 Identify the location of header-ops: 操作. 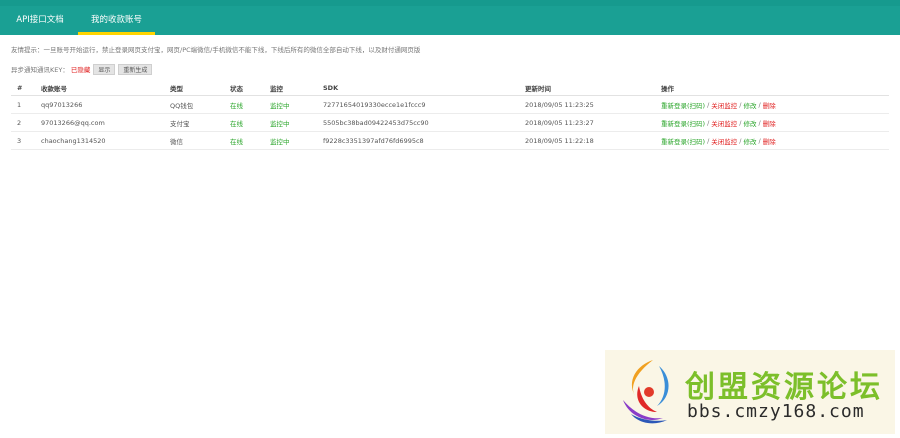
(667, 88).